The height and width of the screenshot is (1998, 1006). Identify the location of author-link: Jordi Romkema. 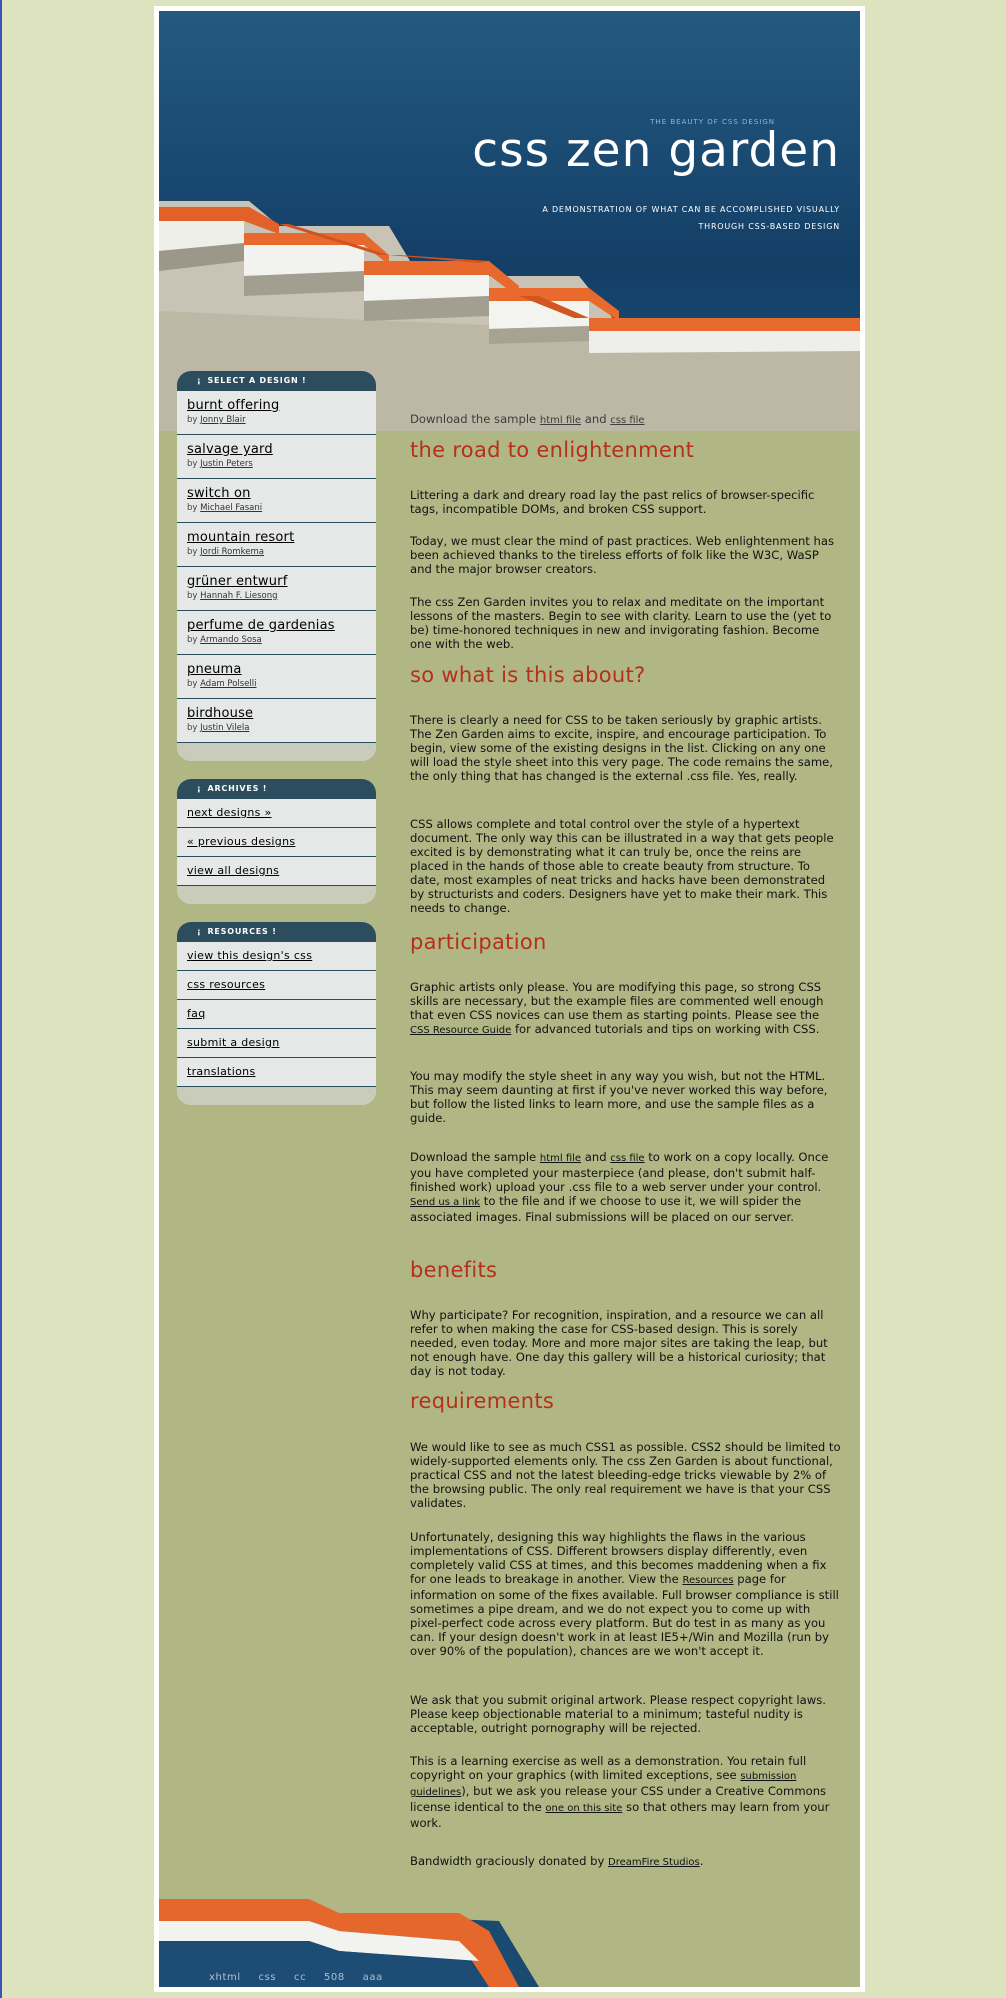
(232, 552).